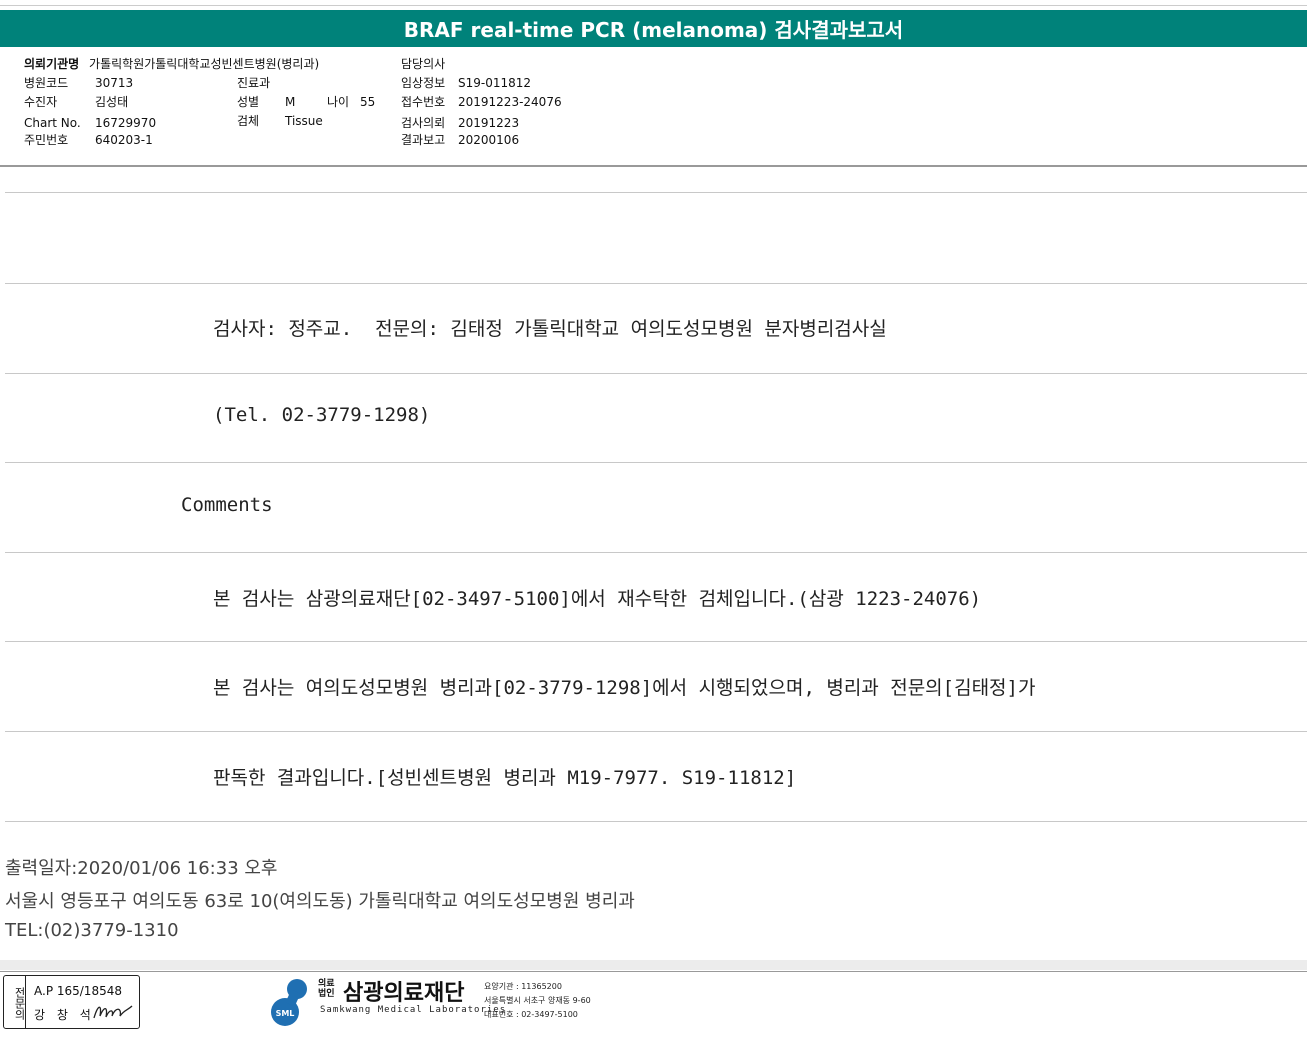  Describe the element at coordinates (523, 986) in the screenshot. I see `logo-info-code: 요양기관 : 11365200` at that location.